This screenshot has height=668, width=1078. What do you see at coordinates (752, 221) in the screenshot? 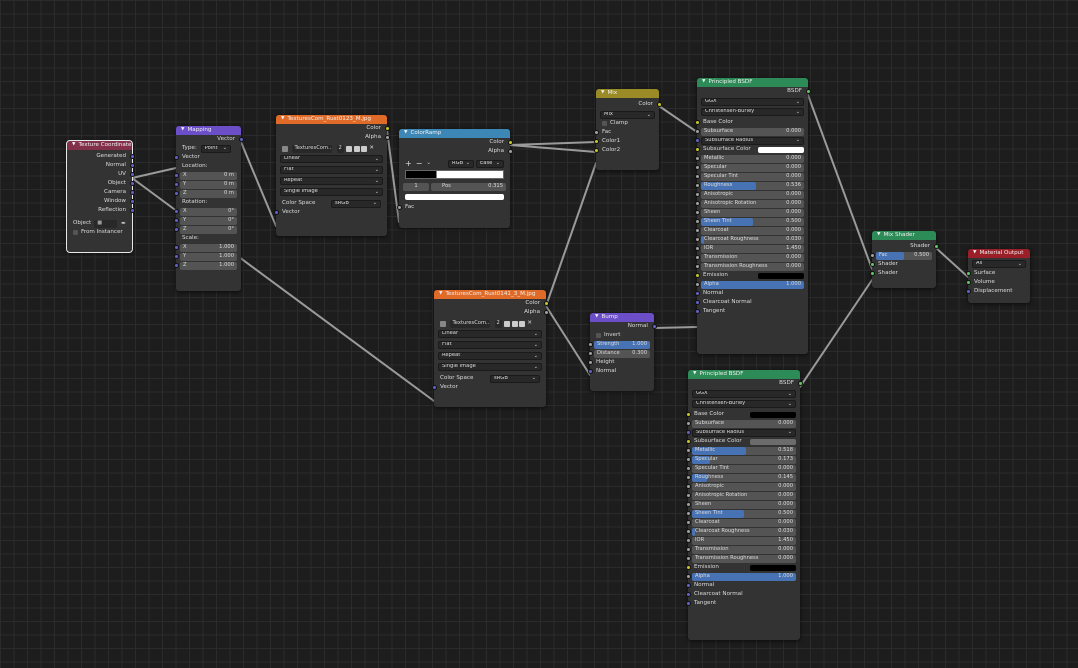
I see `sheen-tint-field: Sheen Tint 0.500` at bounding box center [752, 221].